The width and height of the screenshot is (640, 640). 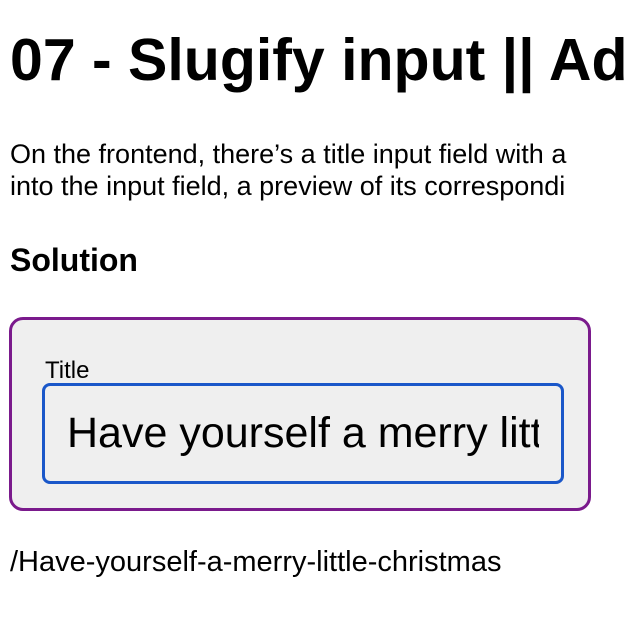 I want to click on page-title: 07 - Slugify input || Ad, so click(x=319, y=60).